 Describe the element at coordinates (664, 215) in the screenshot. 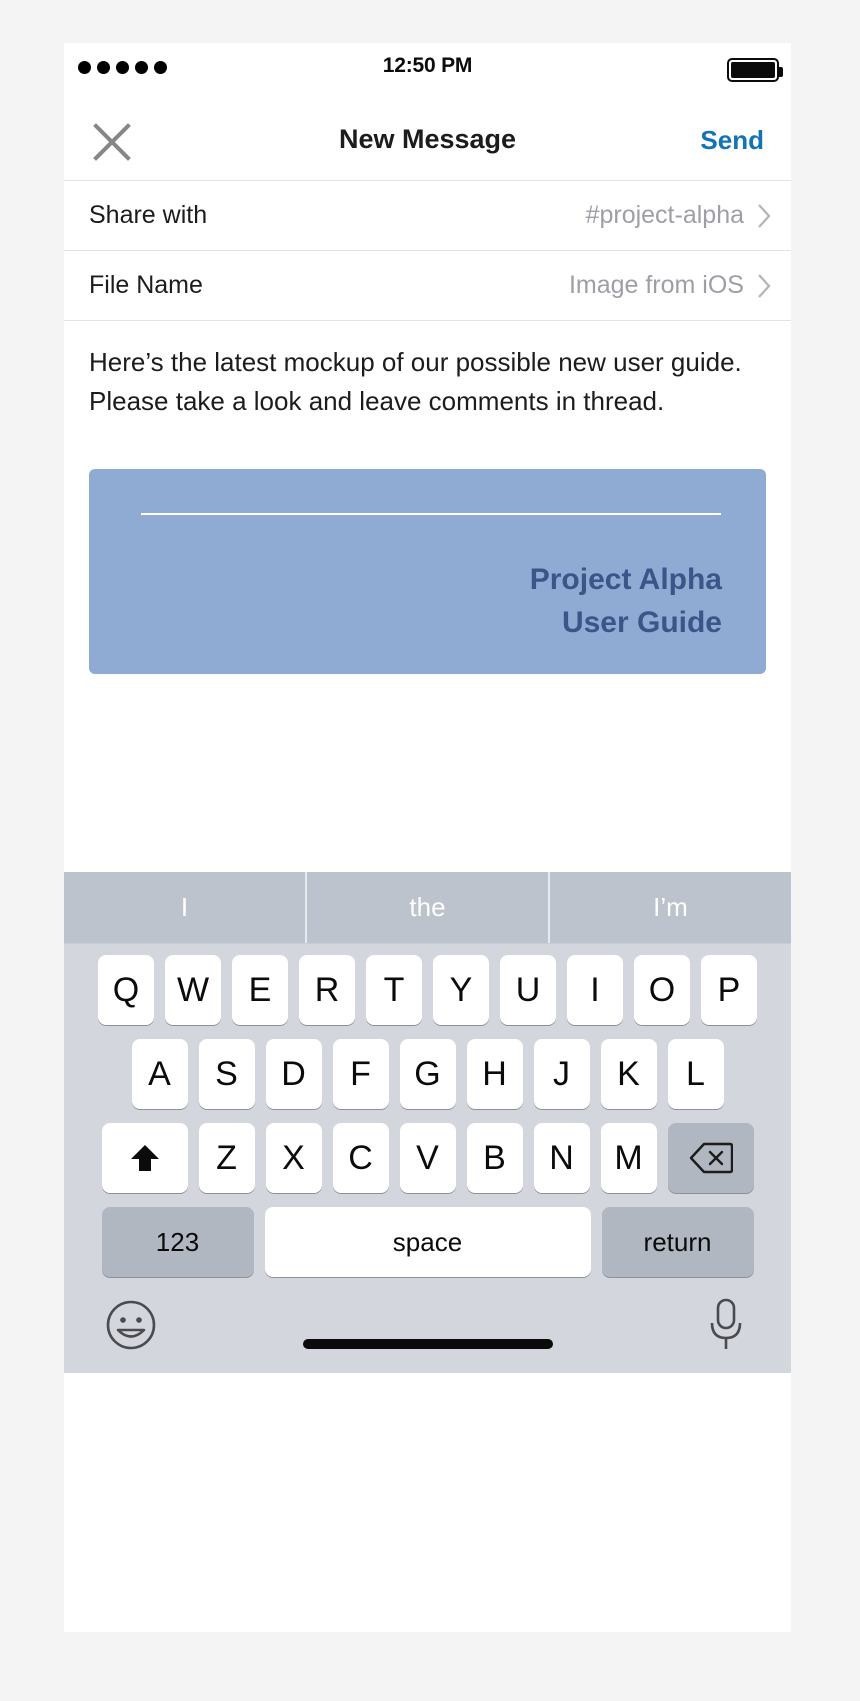

I see `share-with-value: #project-alpha` at that location.